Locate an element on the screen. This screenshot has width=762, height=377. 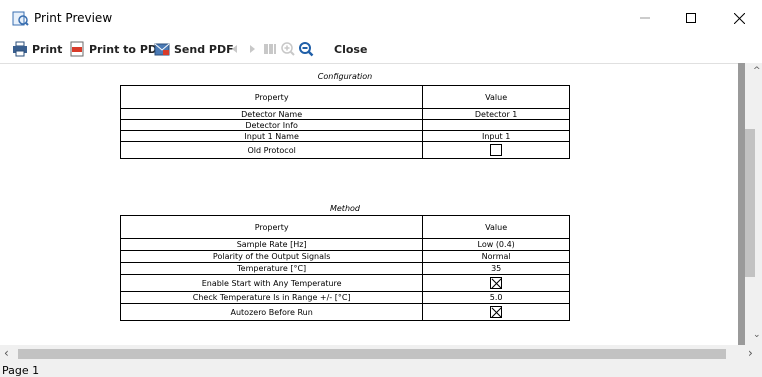
print-label: Print is located at coordinates (47, 49).